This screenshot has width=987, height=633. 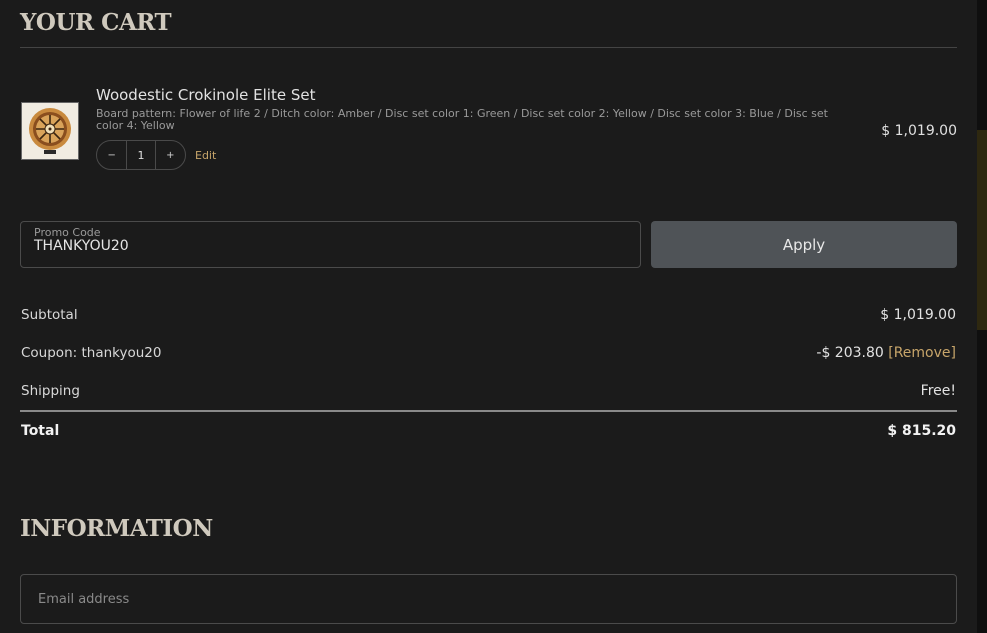 What do you see at coordinates (488, 411) in the screenshot?
I see `total-divider` at bounding box center [488, 411].